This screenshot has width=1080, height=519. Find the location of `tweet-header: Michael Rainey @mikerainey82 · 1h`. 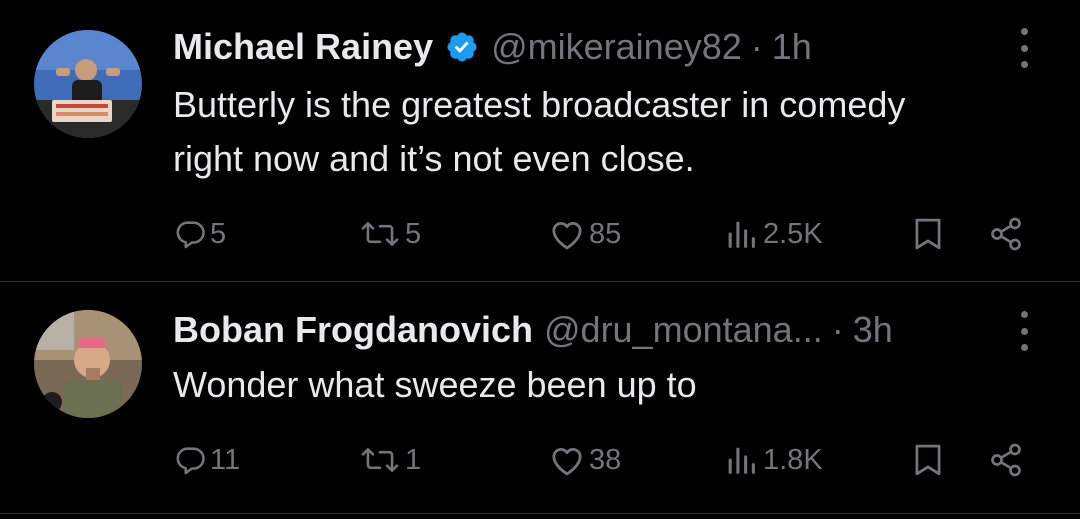

tweet-header: Michael Rainey @mikerainey82 · 1h is located at coordinates (492, 47).